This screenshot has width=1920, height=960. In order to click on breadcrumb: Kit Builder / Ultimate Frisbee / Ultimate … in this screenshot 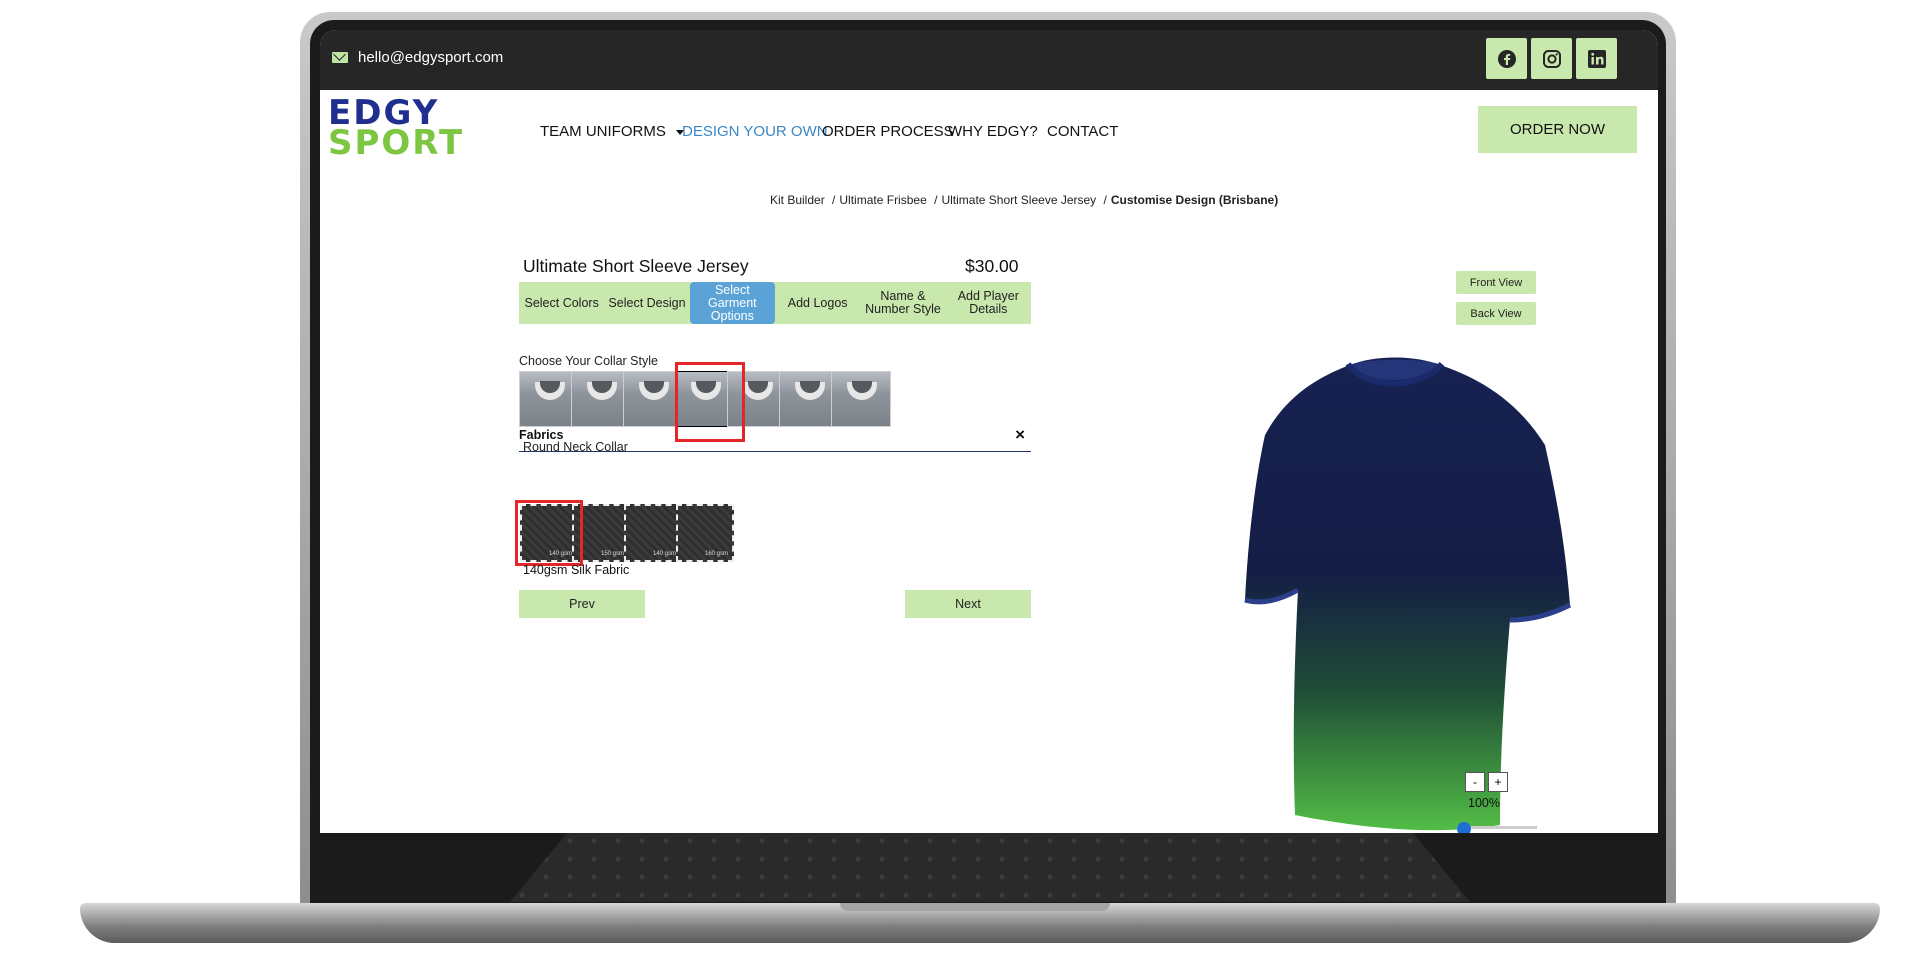, I will do `click(1024, 200)`.